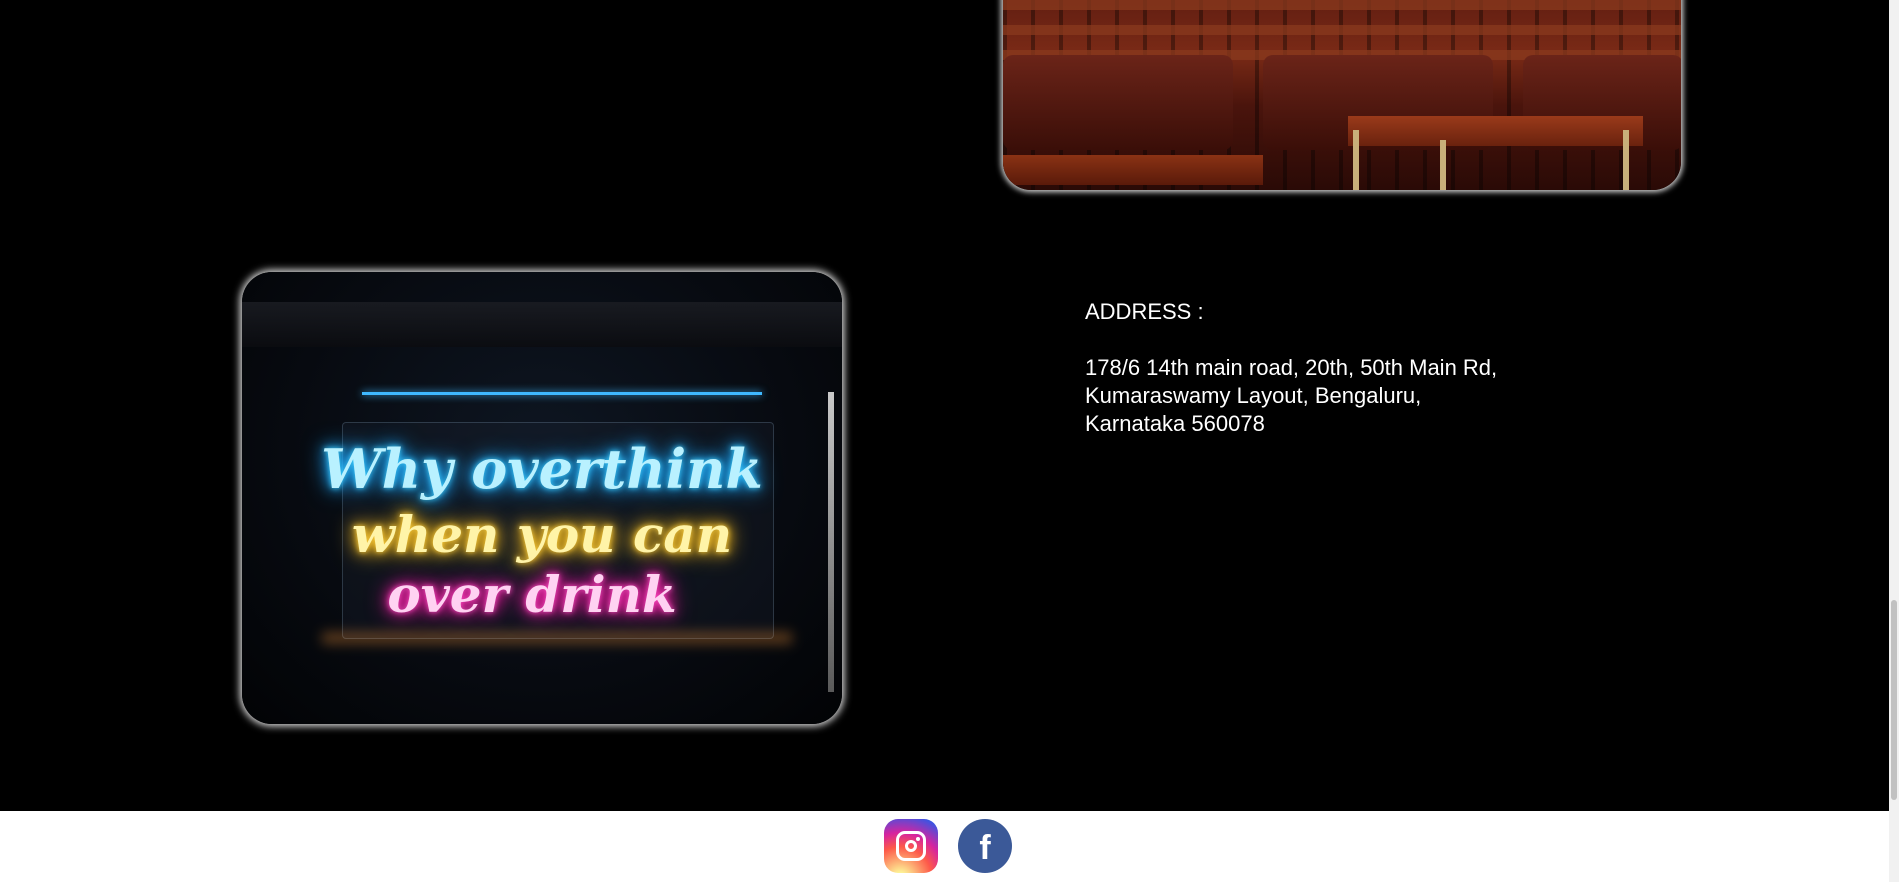 The height and width of the screenshot is (882, 1899). Describe the element at coordinates (542, 469) in the screenshot. I see `neon-sign-line-1: Why overthink` at that location.